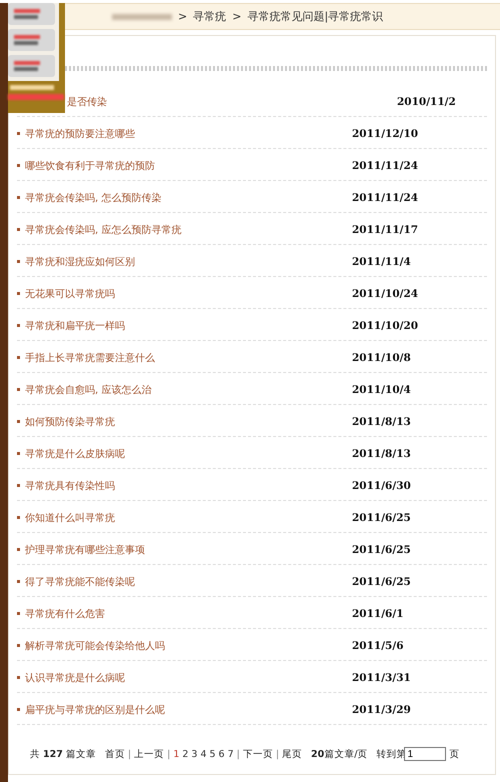  I want to click on article-link: 解析寻常疣可能会传染给他人吗, so click(95, 645).